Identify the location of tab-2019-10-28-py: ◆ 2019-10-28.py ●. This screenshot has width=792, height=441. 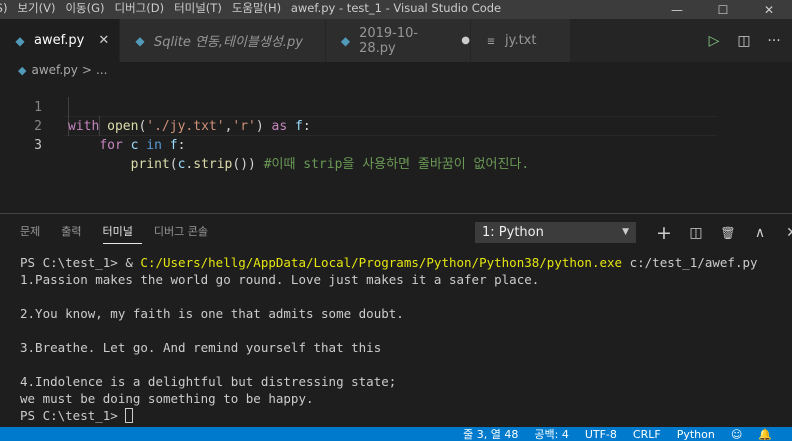
(398, 40).